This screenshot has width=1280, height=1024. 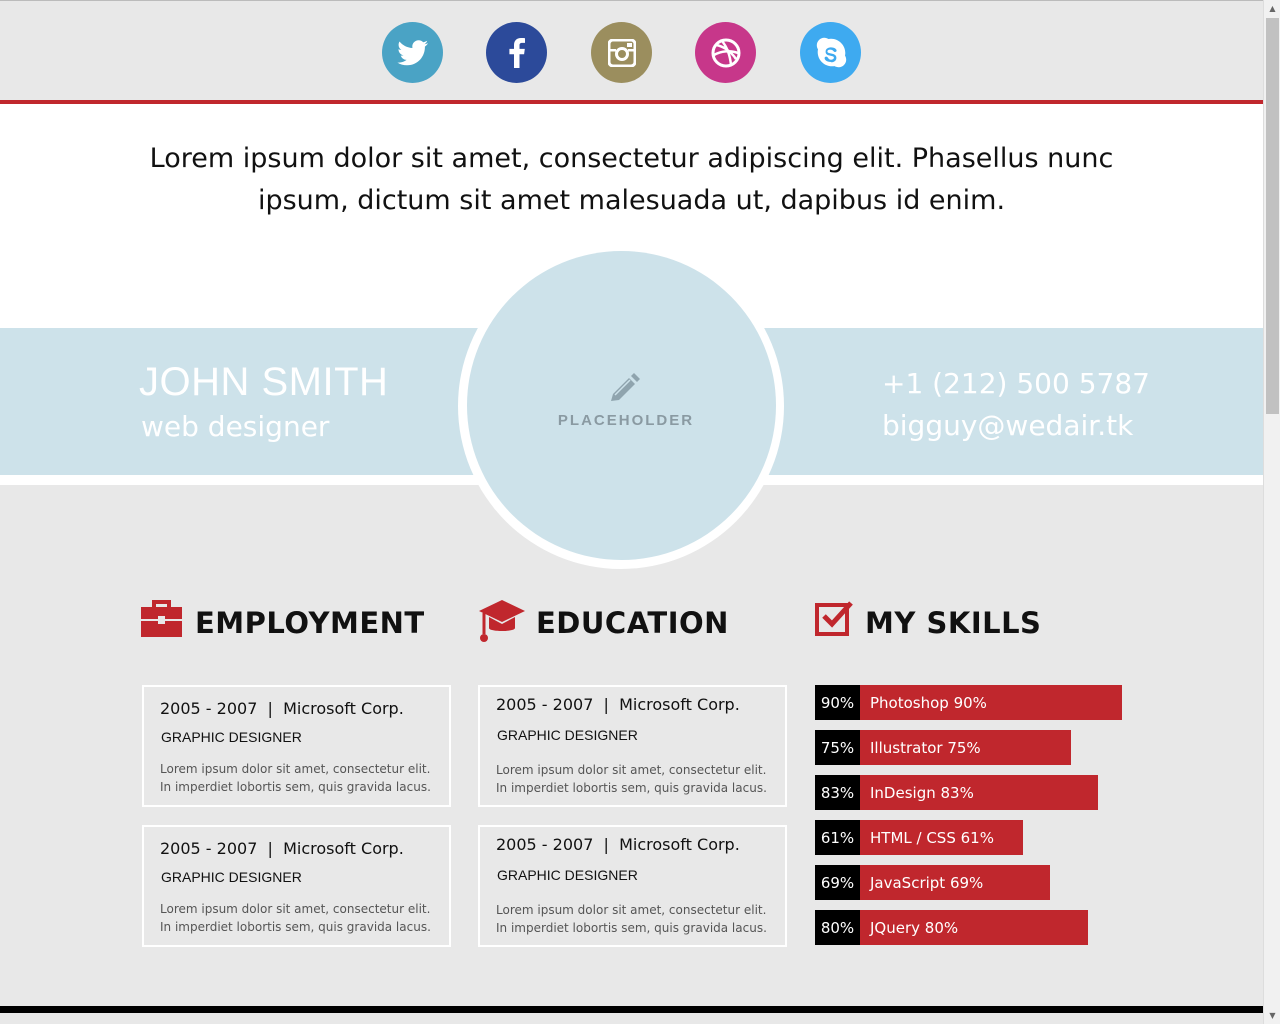 I want to click on avatar, so click(x=621, y=405).